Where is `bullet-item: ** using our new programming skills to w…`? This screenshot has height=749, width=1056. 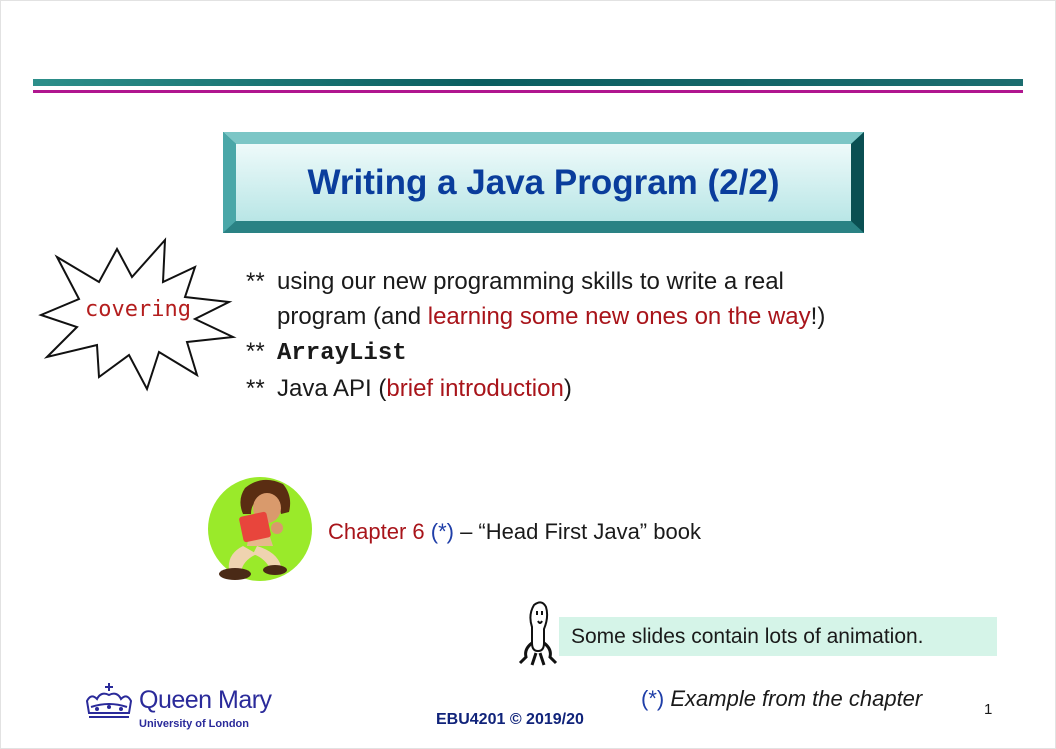
bullet-item: ** using our new programming skills to w… is located at coordinates (556, 299).